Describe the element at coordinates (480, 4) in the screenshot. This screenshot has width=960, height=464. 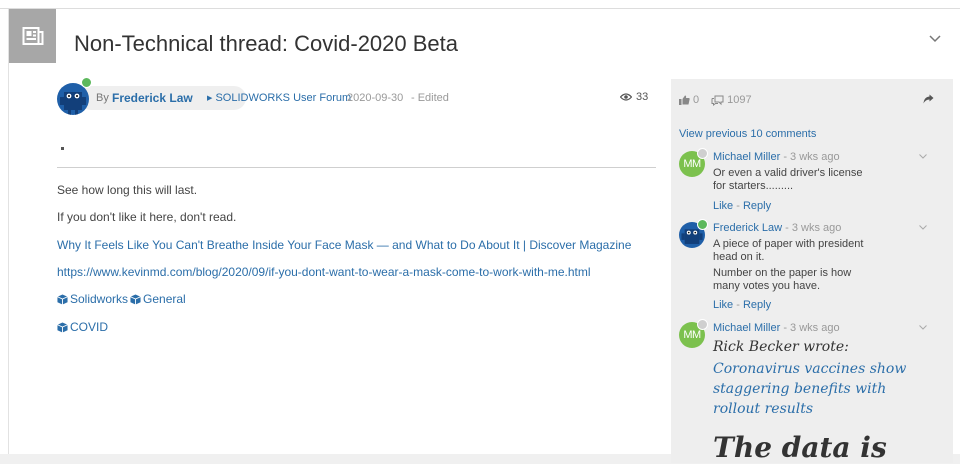
I see `top-strip` at that location.